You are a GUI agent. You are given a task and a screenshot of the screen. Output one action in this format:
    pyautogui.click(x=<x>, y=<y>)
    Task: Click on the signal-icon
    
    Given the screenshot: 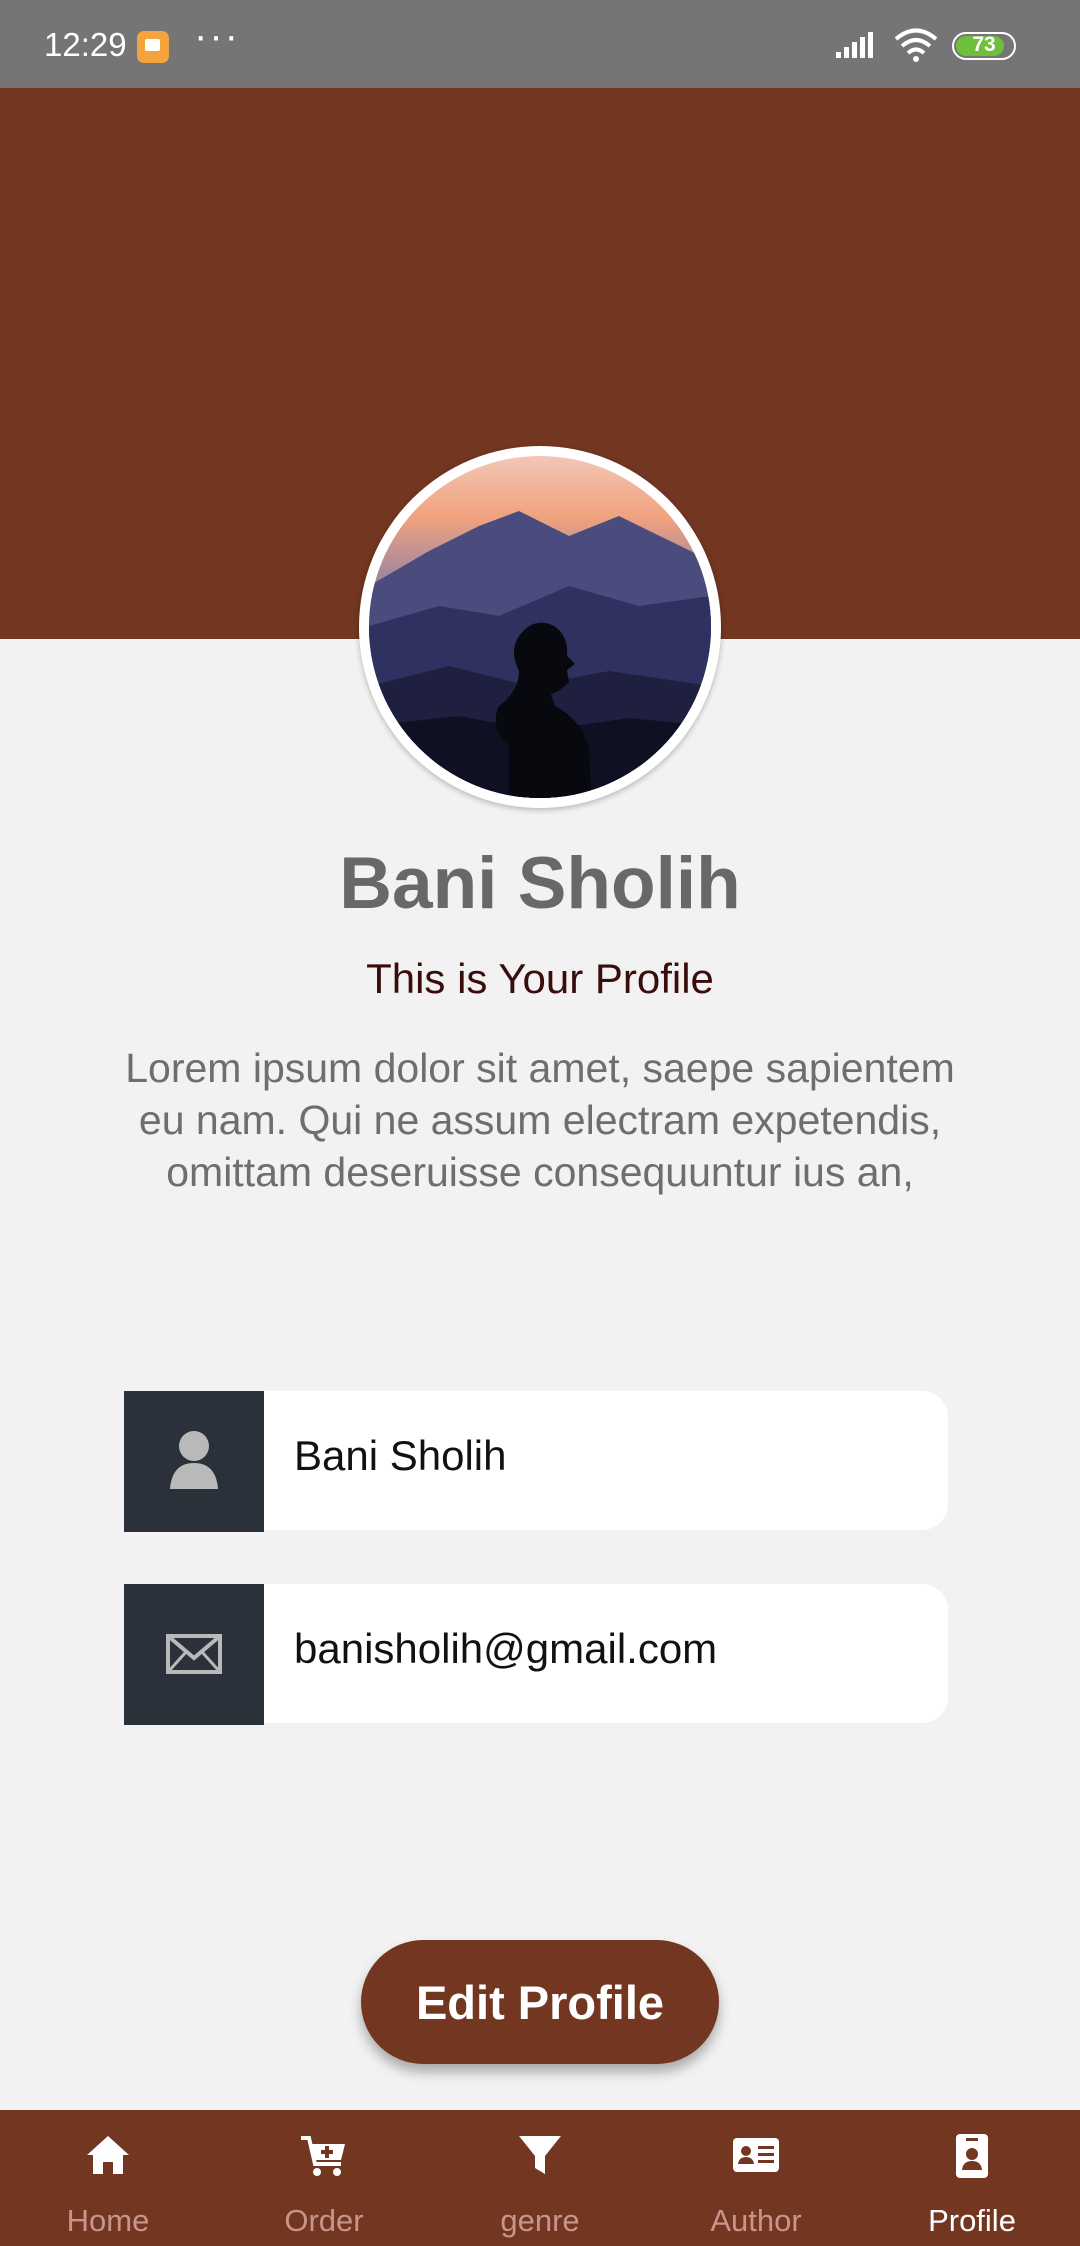 What is the action you would take?
    pyautogui.click(x=854, y=45)
    